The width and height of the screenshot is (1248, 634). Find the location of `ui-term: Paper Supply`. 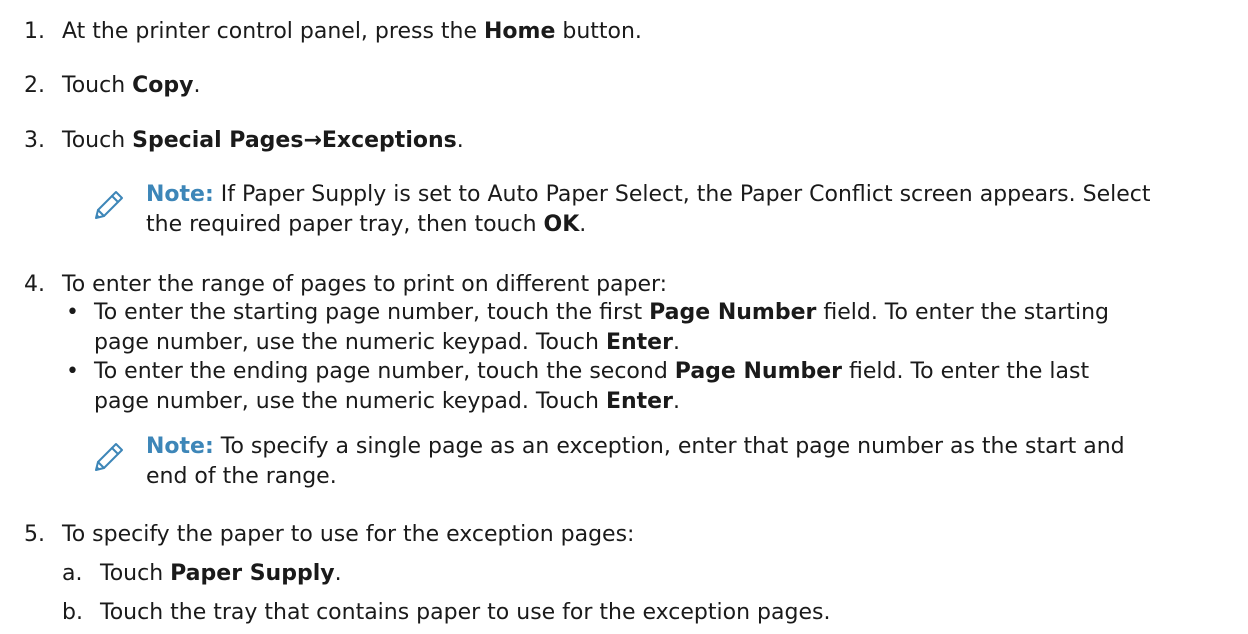

ui-term: Paper Supply is located at coordinates (252, 573).